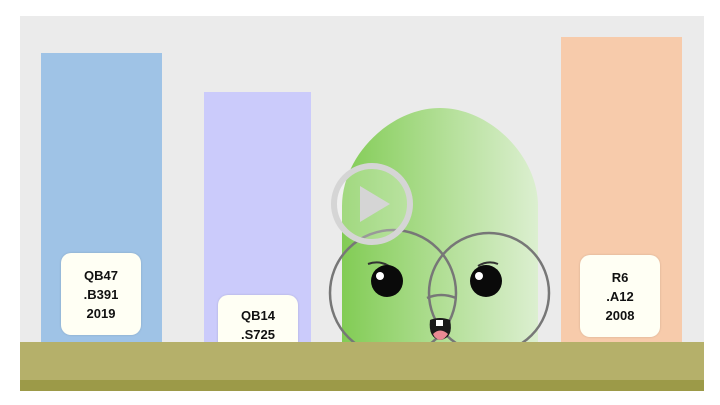  Describe the element at coordinates (362, 385) in the screenshot. I see `shelf-edge` at that location.